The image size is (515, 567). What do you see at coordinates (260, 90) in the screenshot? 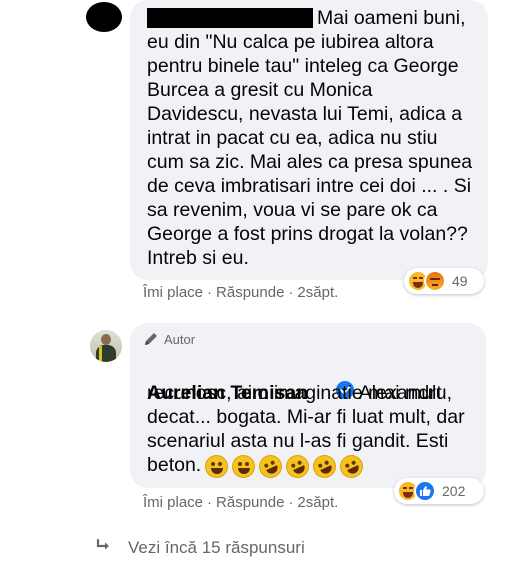
I see `comment-line: Burcea a gresit cu Monica` at bounding box center [260, 90].